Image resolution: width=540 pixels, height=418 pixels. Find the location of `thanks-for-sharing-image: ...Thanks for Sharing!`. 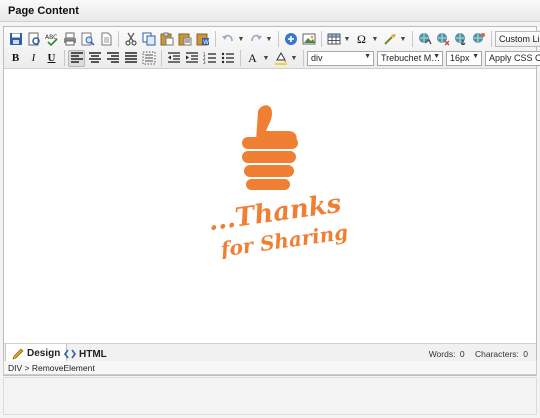

thanks-for-sharing-image: ...Thanks for Sharing! is located at coordinates (279, 180).